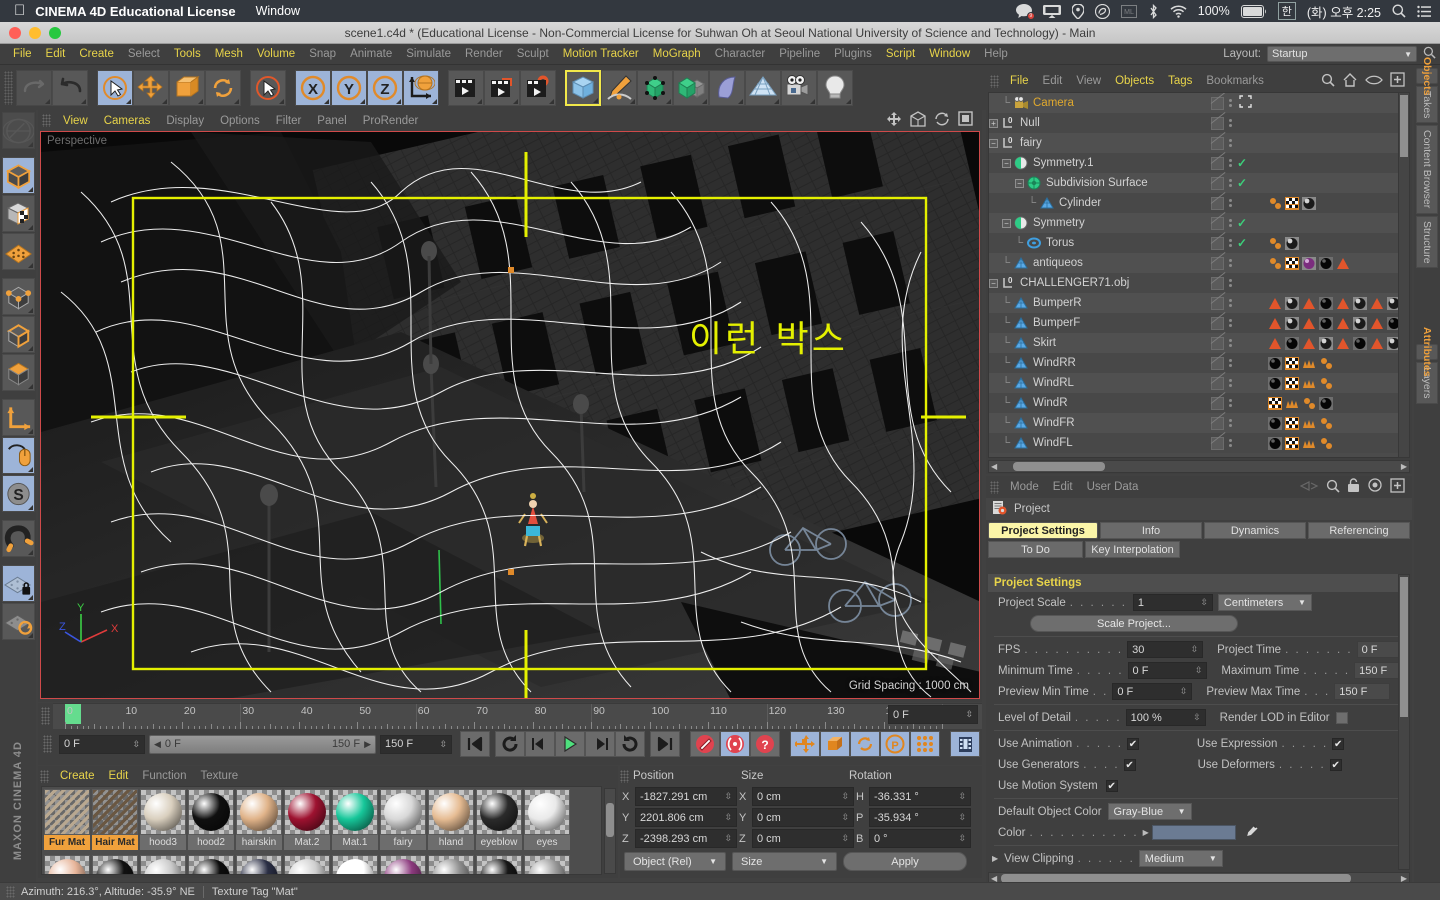 This screenshot has height=900, width=1440. I want to click on viewport-menu-options: Options, so click(240, 121).